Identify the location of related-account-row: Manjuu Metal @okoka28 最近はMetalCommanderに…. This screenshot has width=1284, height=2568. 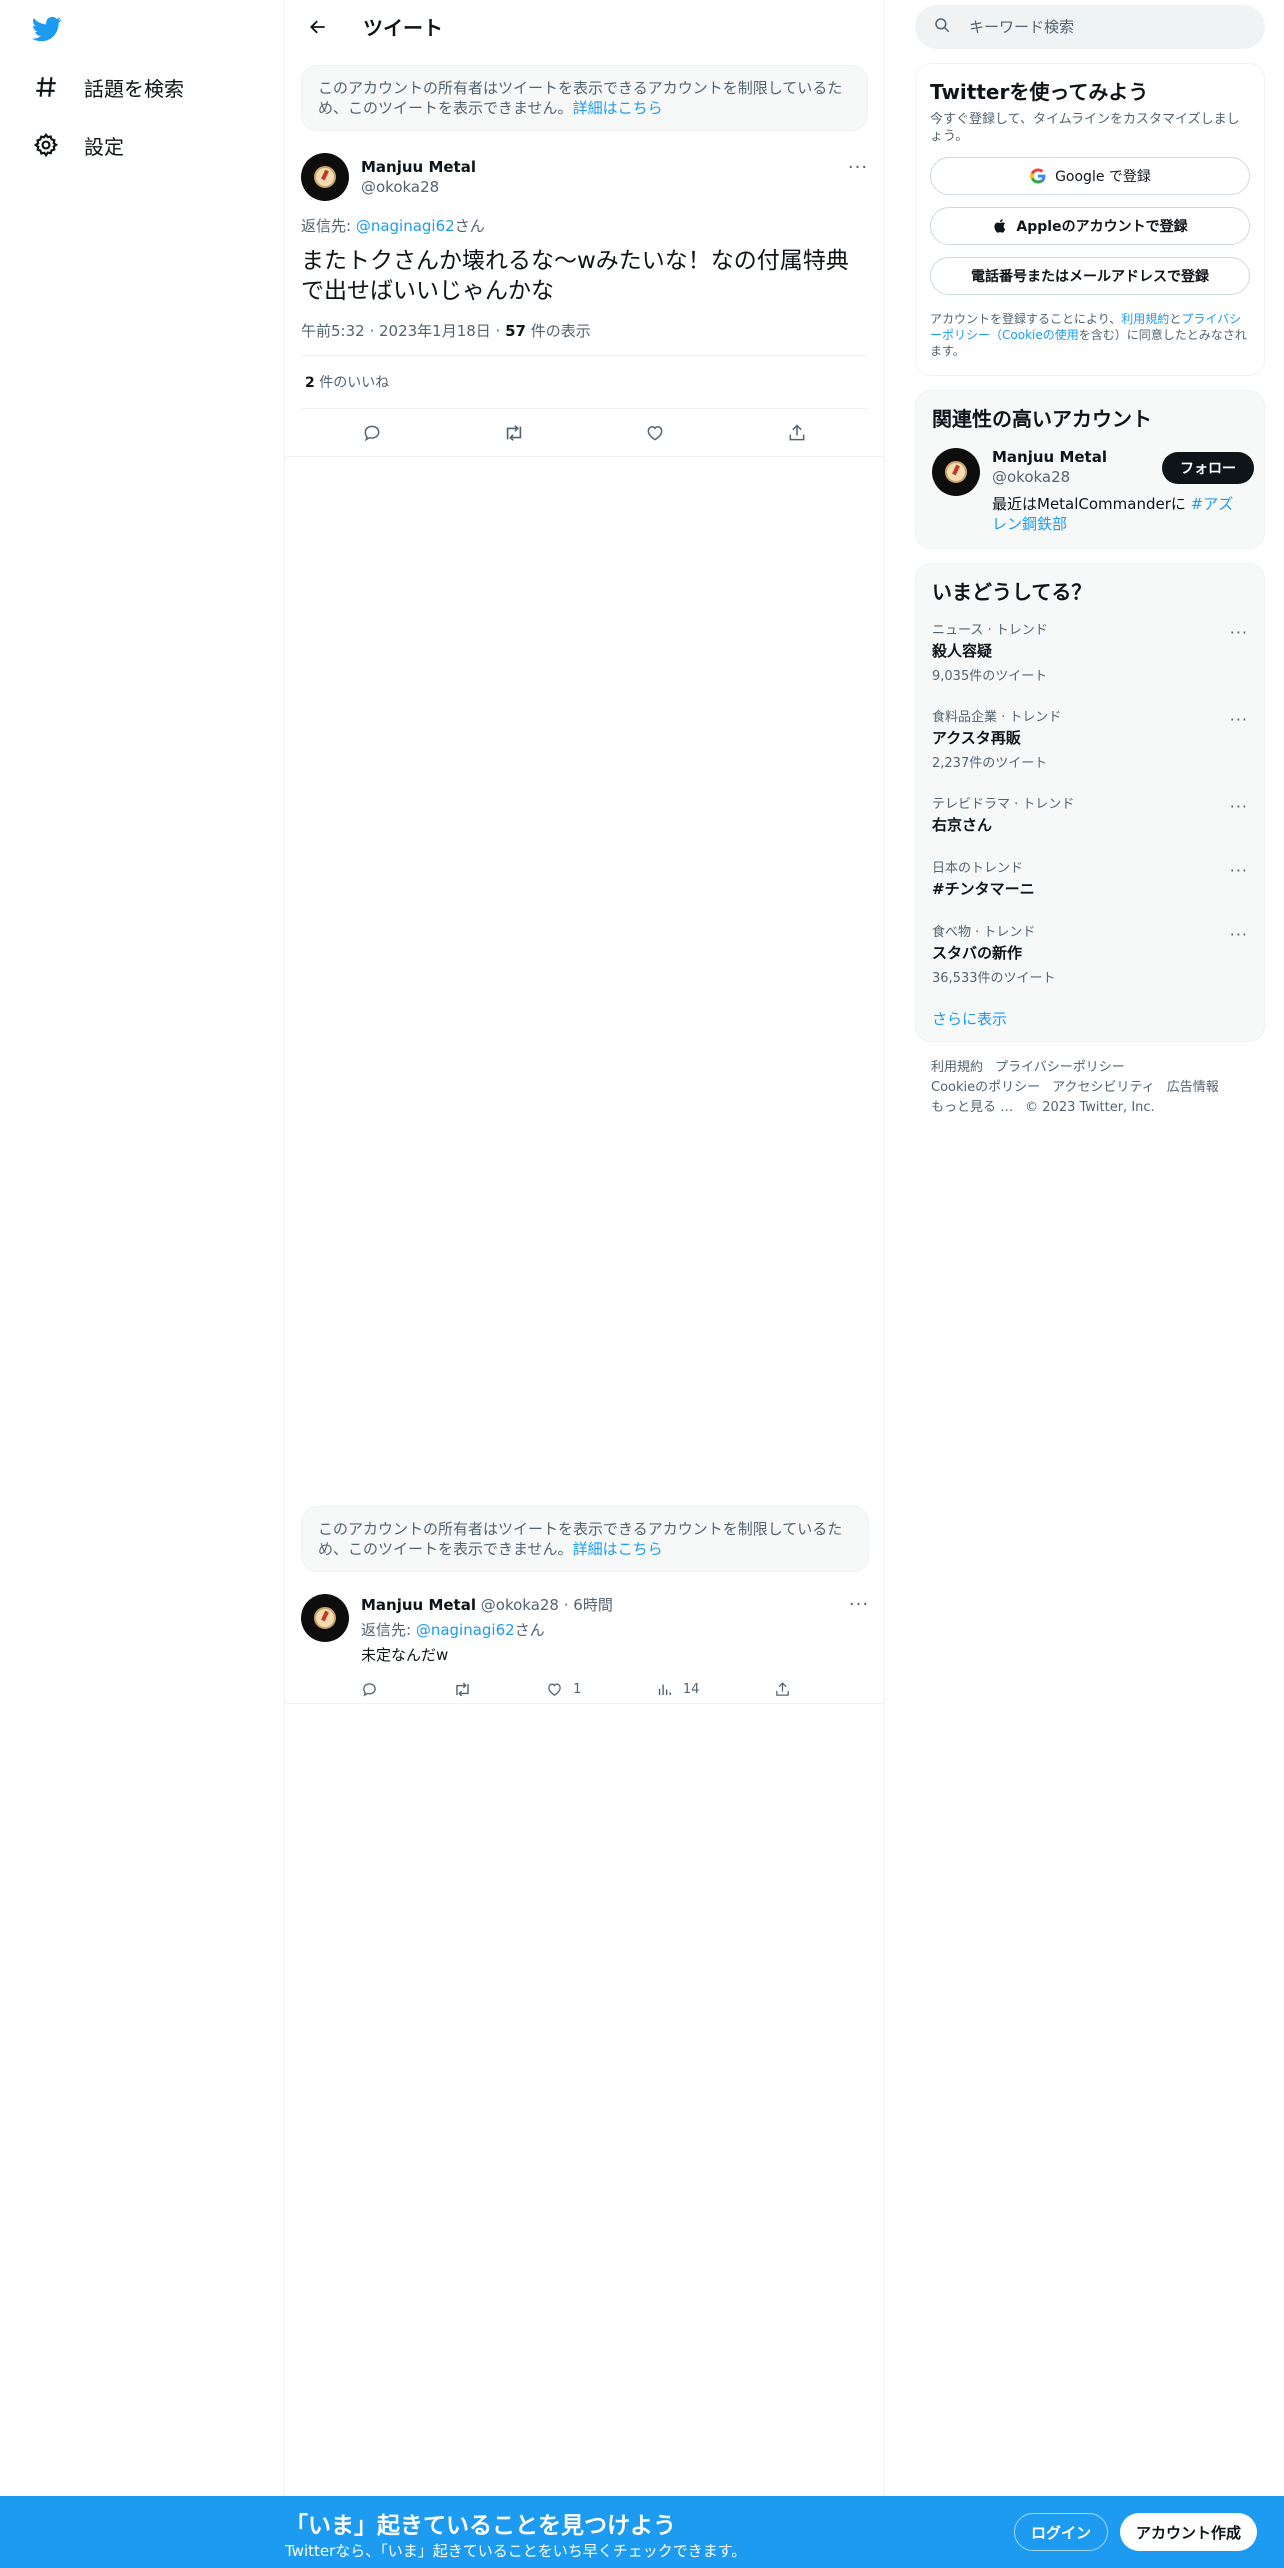
(1093, 491).